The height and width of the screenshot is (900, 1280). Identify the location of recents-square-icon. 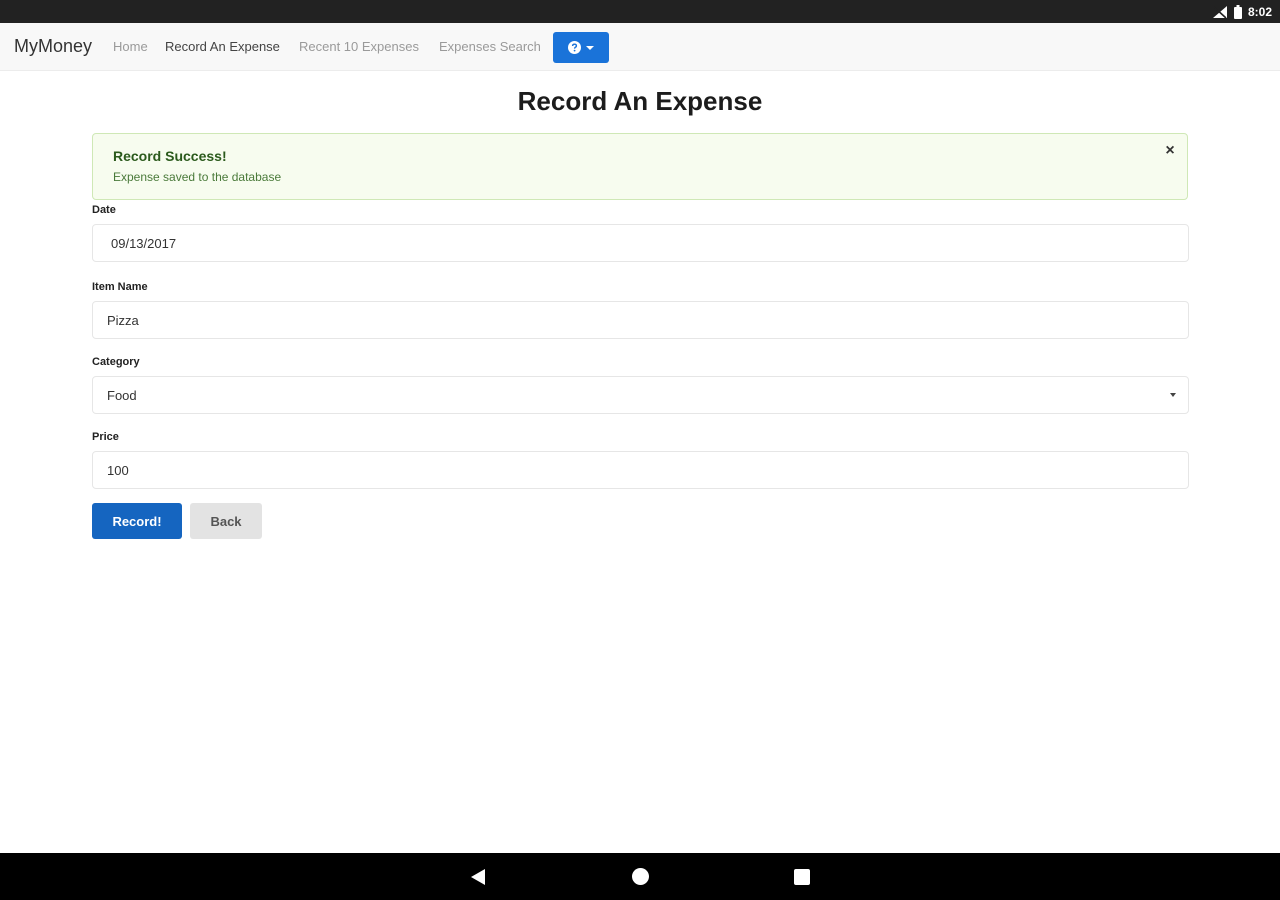
(802, 877).